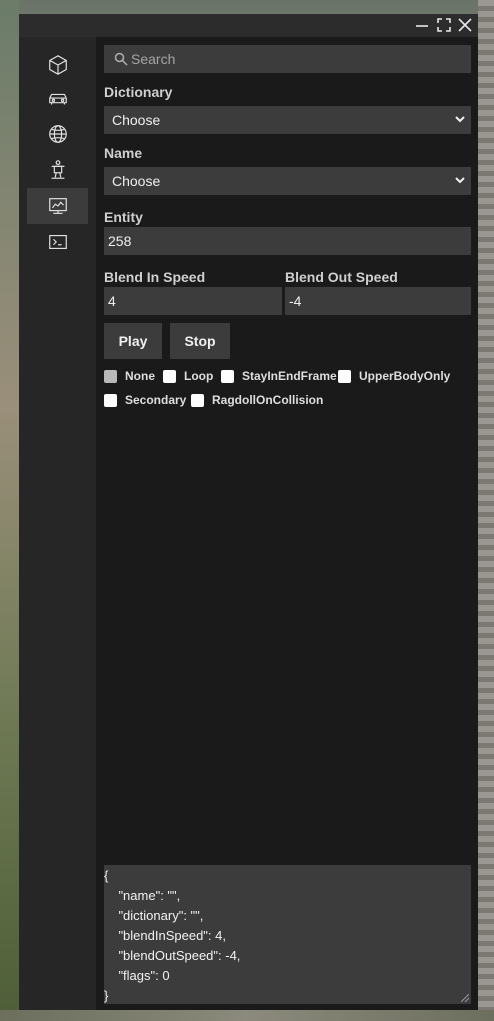 The width and height of the screenshot is (494, 1021). I want to click on search-placeholder: Search, so click(153, 59).